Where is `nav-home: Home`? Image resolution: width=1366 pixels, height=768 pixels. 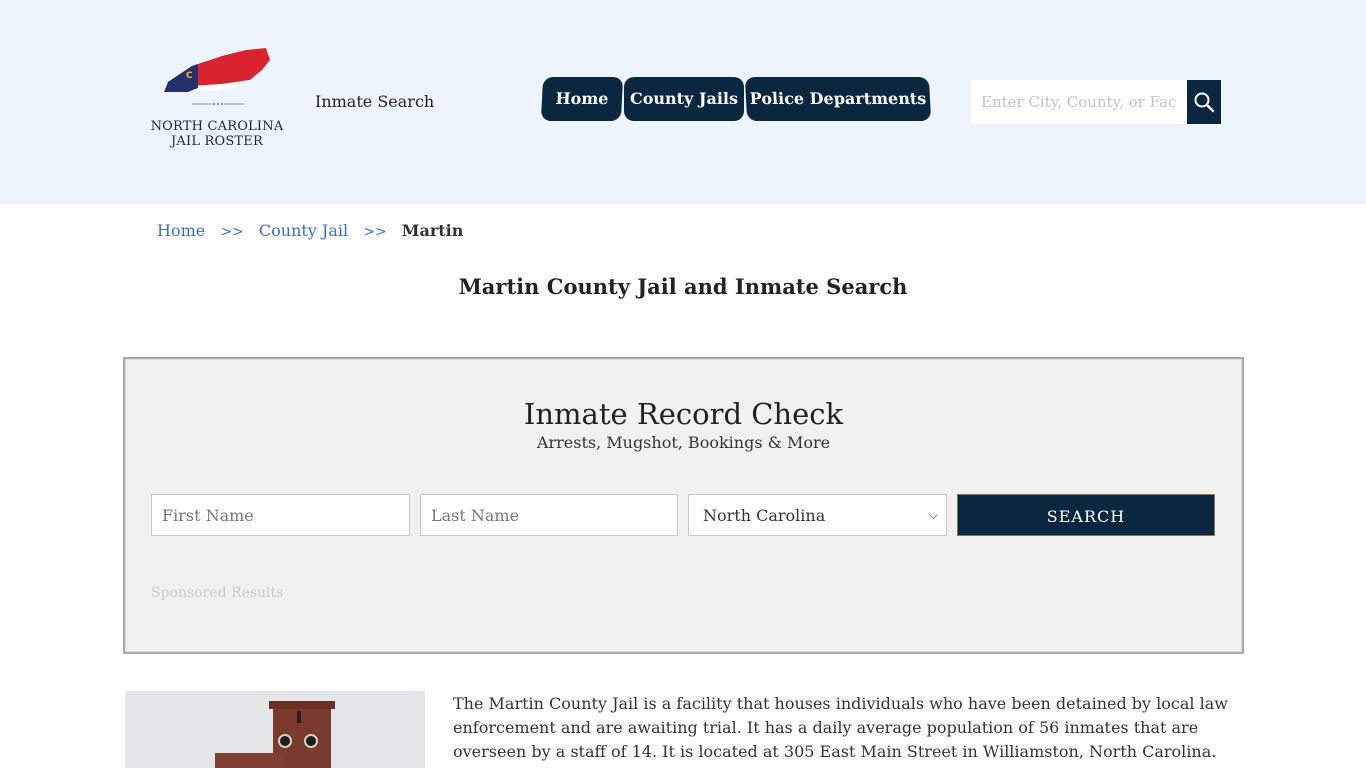
nav-home: Home is located at coordinates (582, 99).